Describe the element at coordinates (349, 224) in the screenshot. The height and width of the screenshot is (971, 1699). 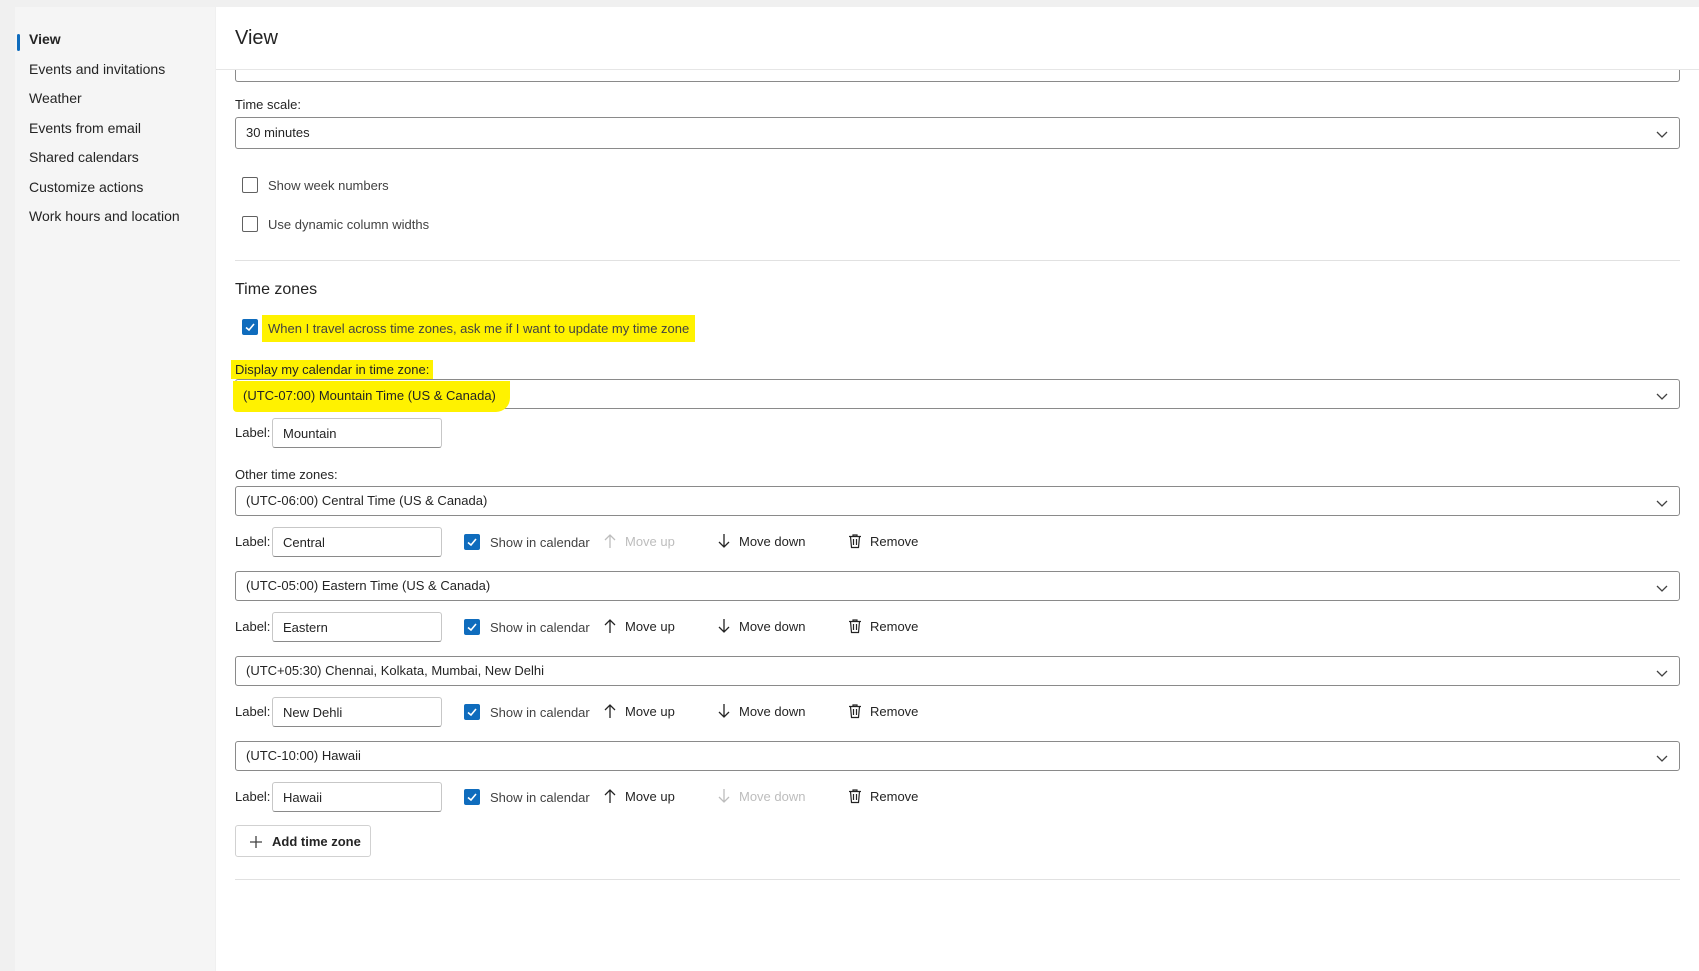
I see `dynamic-column-widths-label: Use dynamic column widths` at that location.